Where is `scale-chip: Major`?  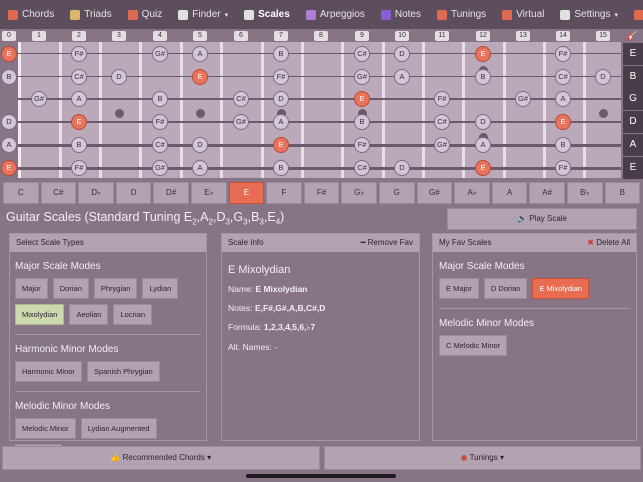
scale-chip: Major is located at coordinates (31, 288).